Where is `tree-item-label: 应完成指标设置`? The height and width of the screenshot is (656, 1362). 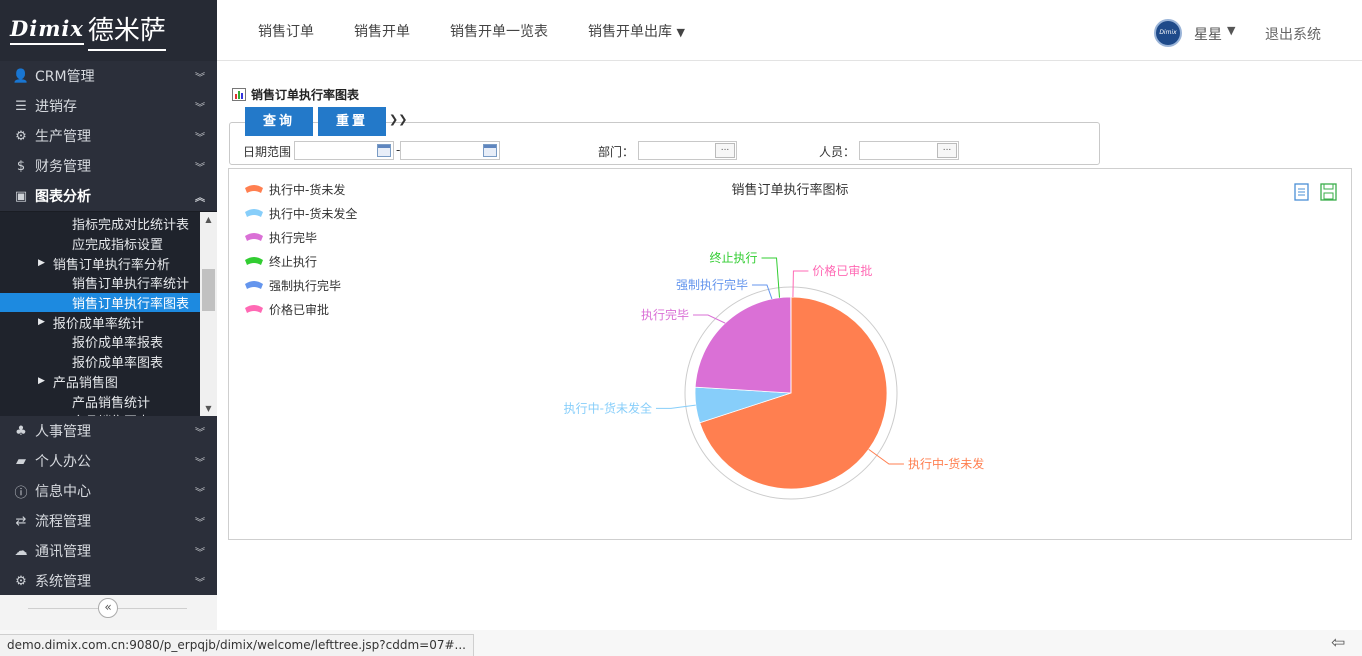
tree-item-label: 应完成指标设置 is located at coordinates (118, 246).